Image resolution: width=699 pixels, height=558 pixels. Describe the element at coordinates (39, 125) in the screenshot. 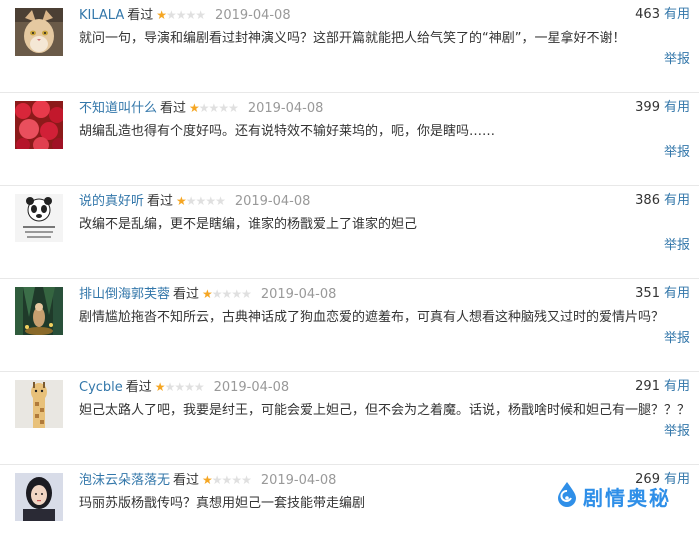

I see `red-flowers-avatar` at that location.